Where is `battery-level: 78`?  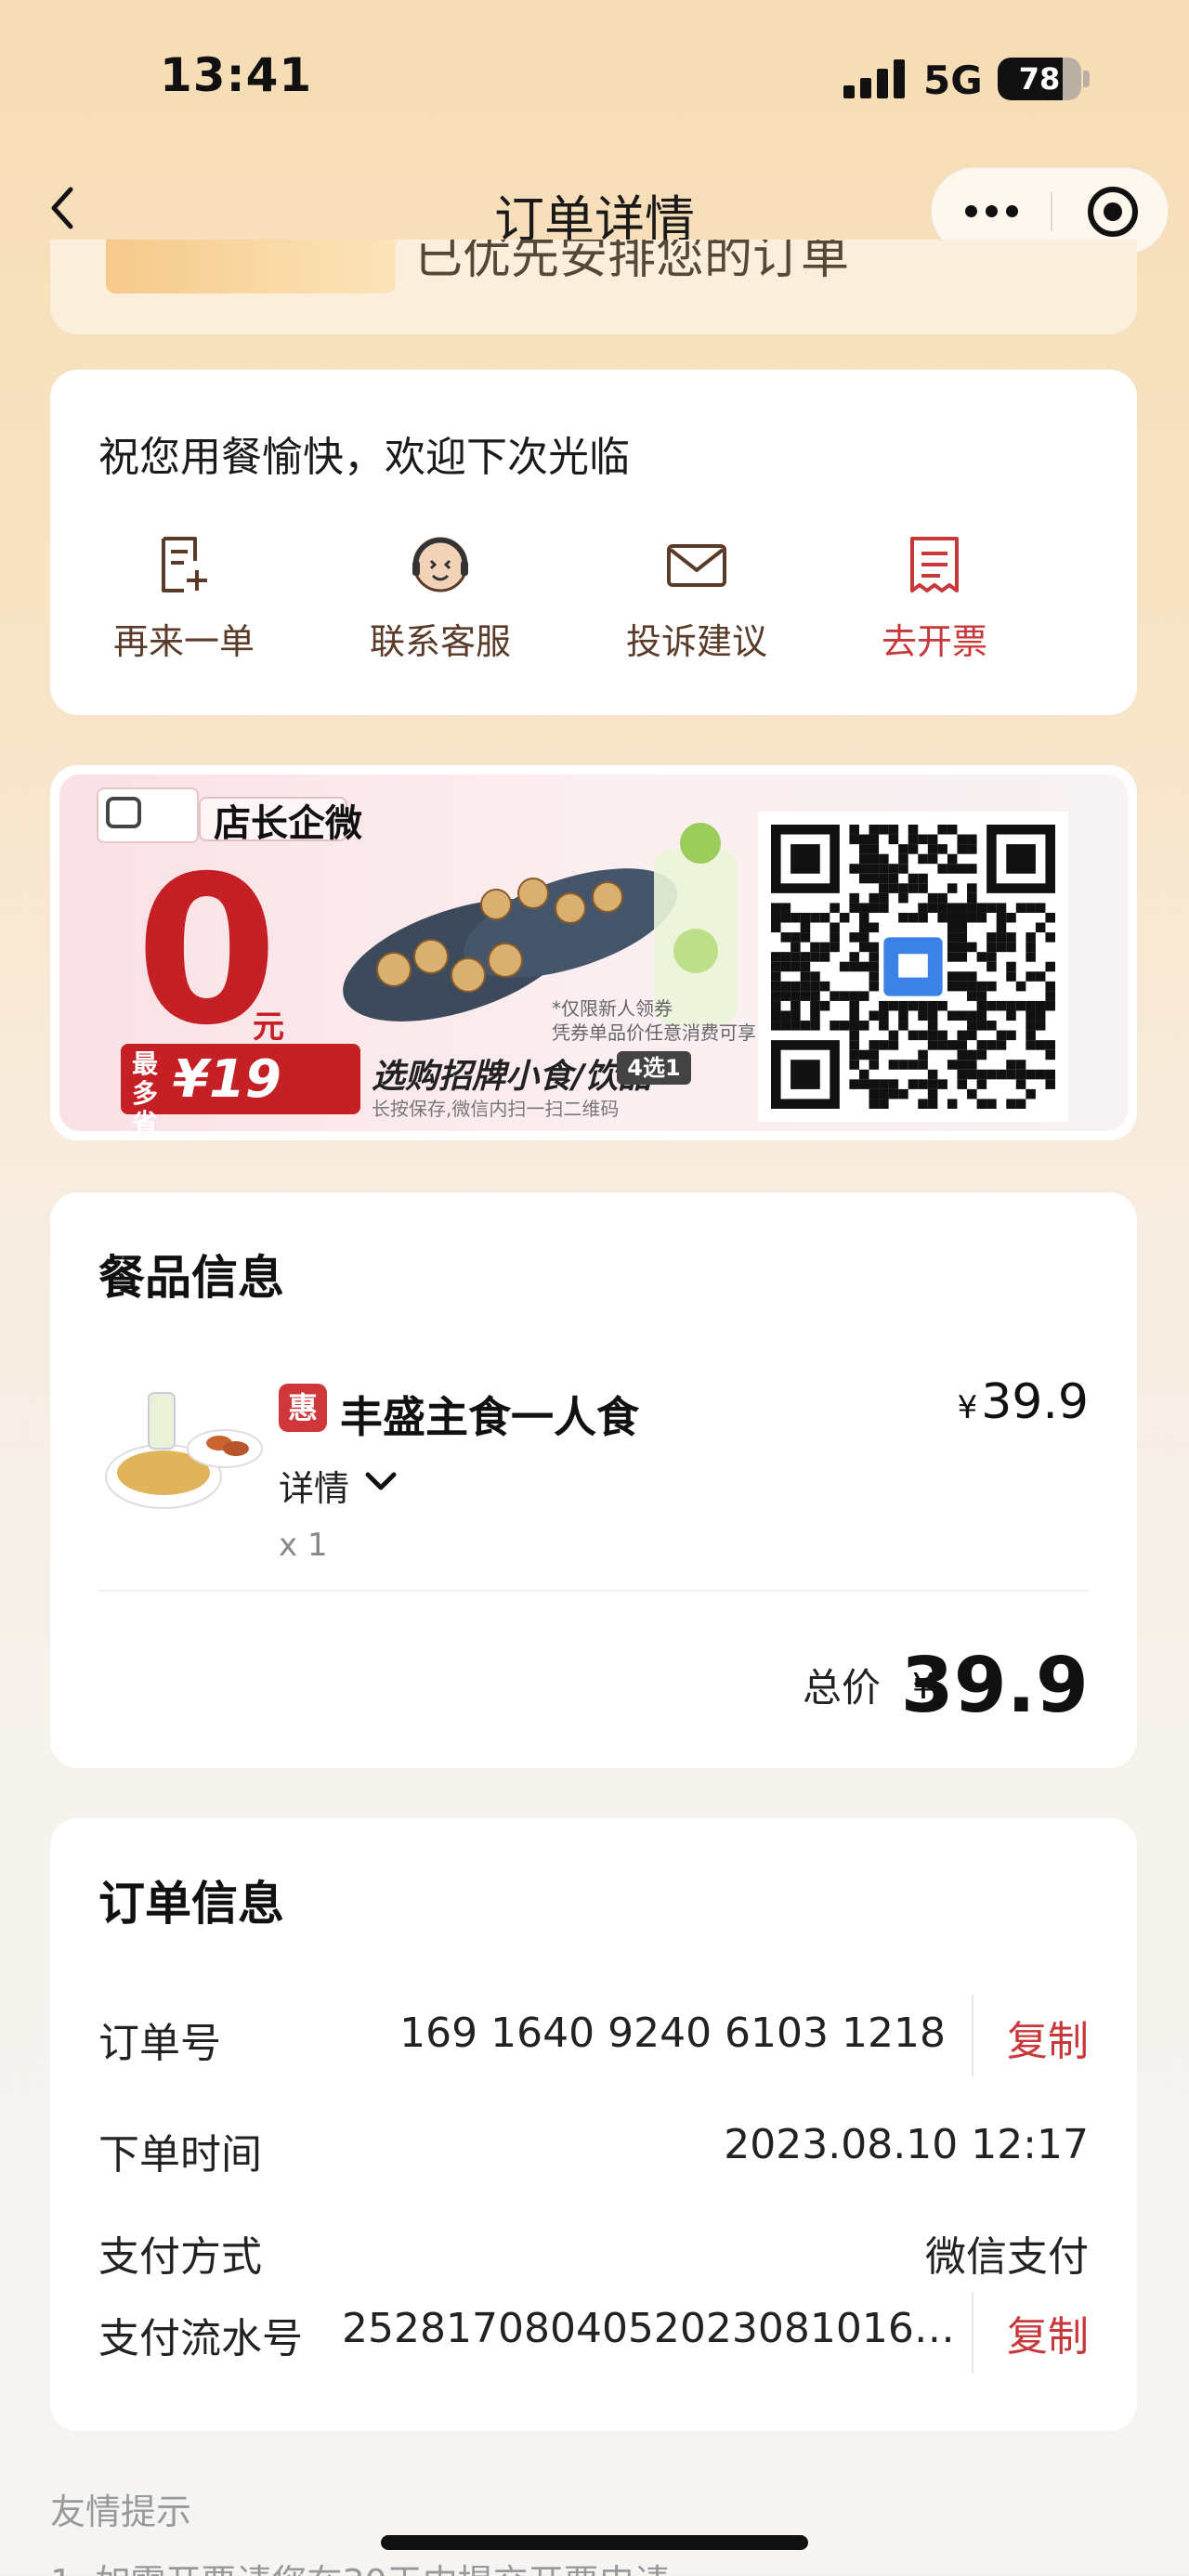 battery-level: 78 is located at coordinates (1039, 79).